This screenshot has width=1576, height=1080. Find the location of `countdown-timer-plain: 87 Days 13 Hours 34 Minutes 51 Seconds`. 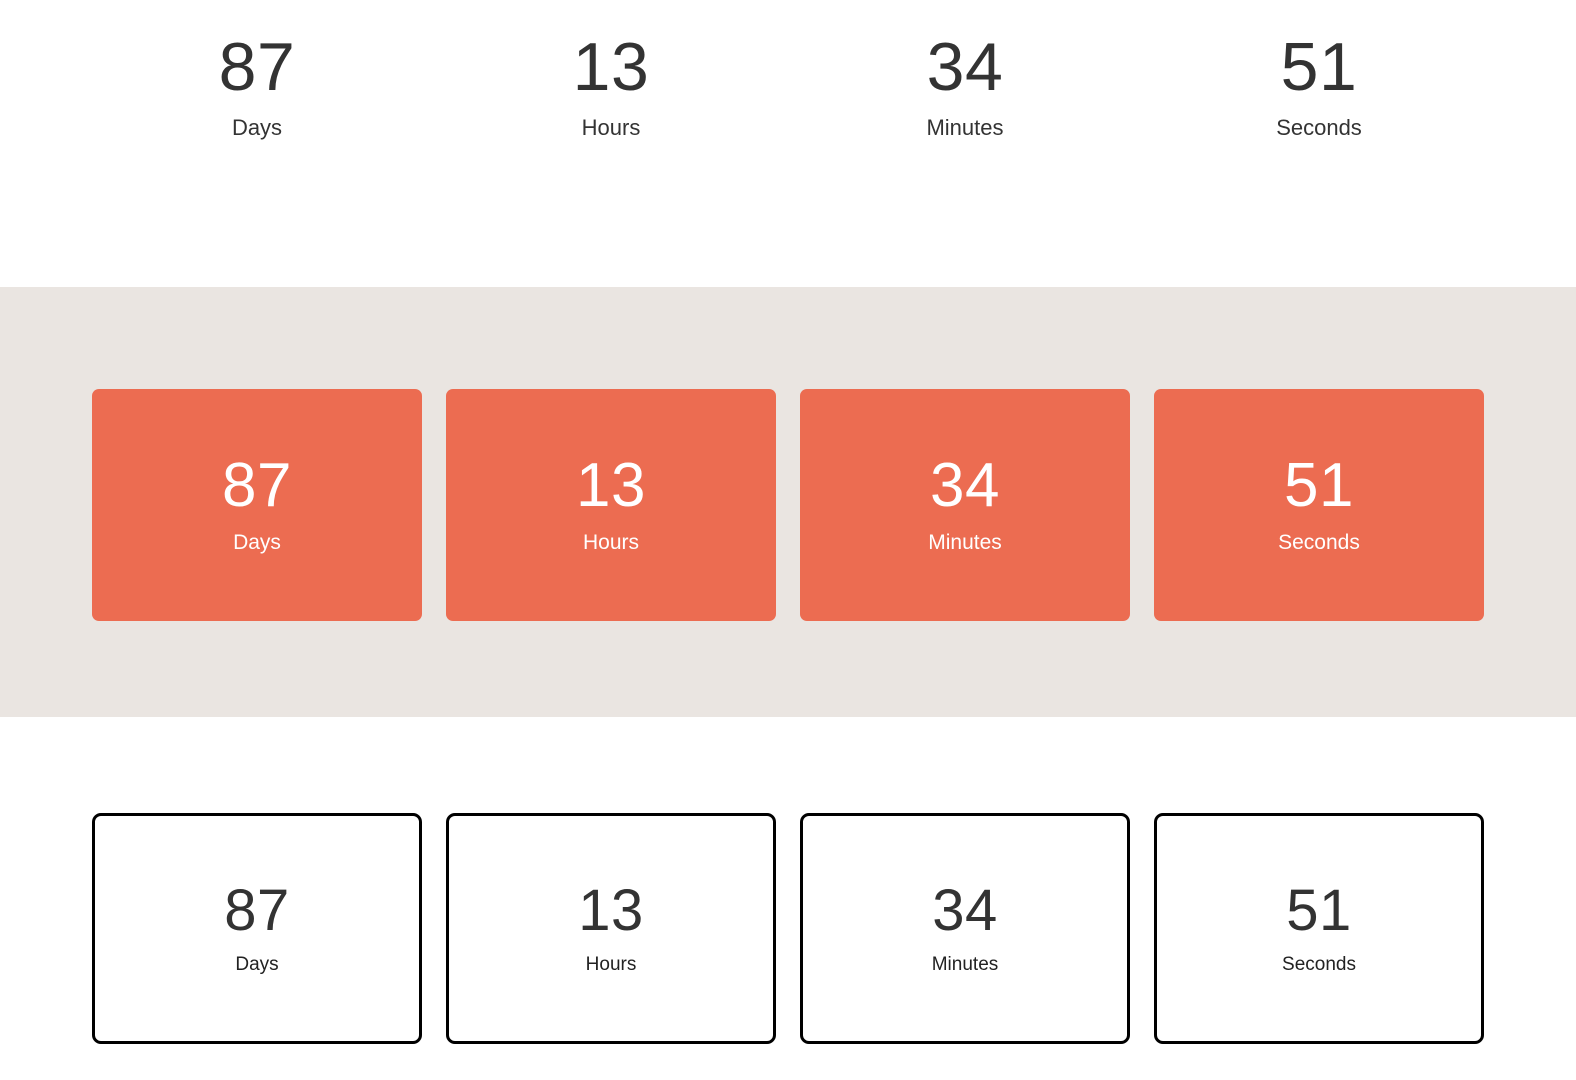

countdown-timer-plain: 87 Days 13 Hours 34 Minutes 51 Seconds is located at coordinates (788, 87).